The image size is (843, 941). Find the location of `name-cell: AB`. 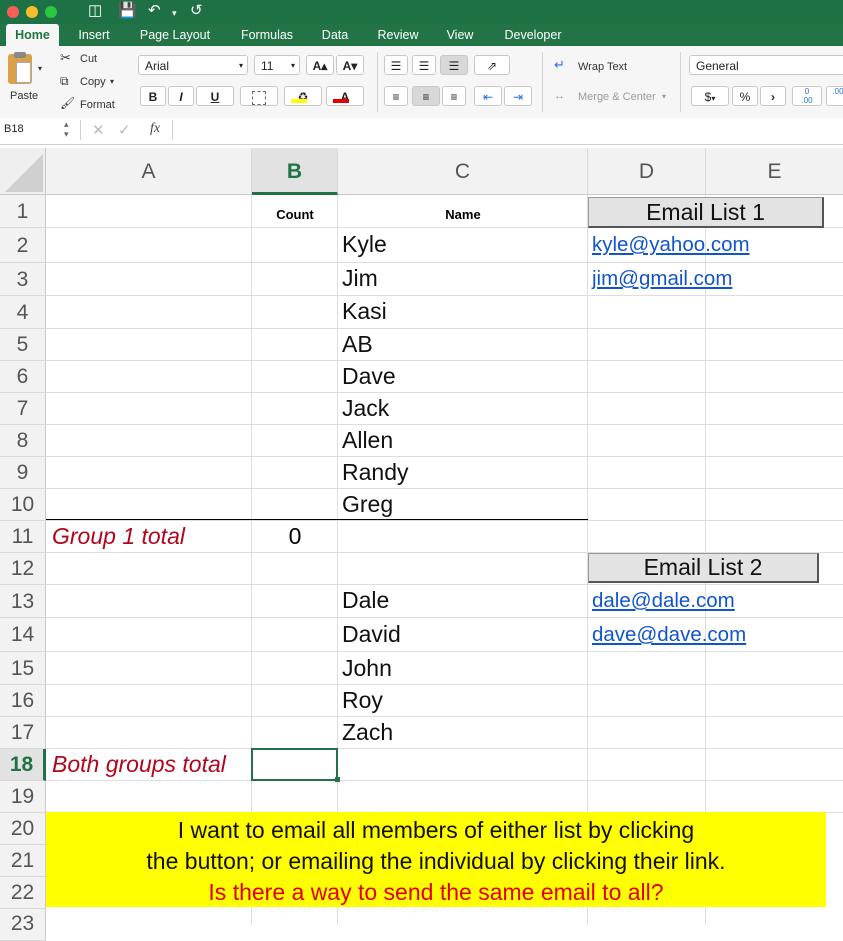

name-cell: AB is located at coordinates (357, 344).